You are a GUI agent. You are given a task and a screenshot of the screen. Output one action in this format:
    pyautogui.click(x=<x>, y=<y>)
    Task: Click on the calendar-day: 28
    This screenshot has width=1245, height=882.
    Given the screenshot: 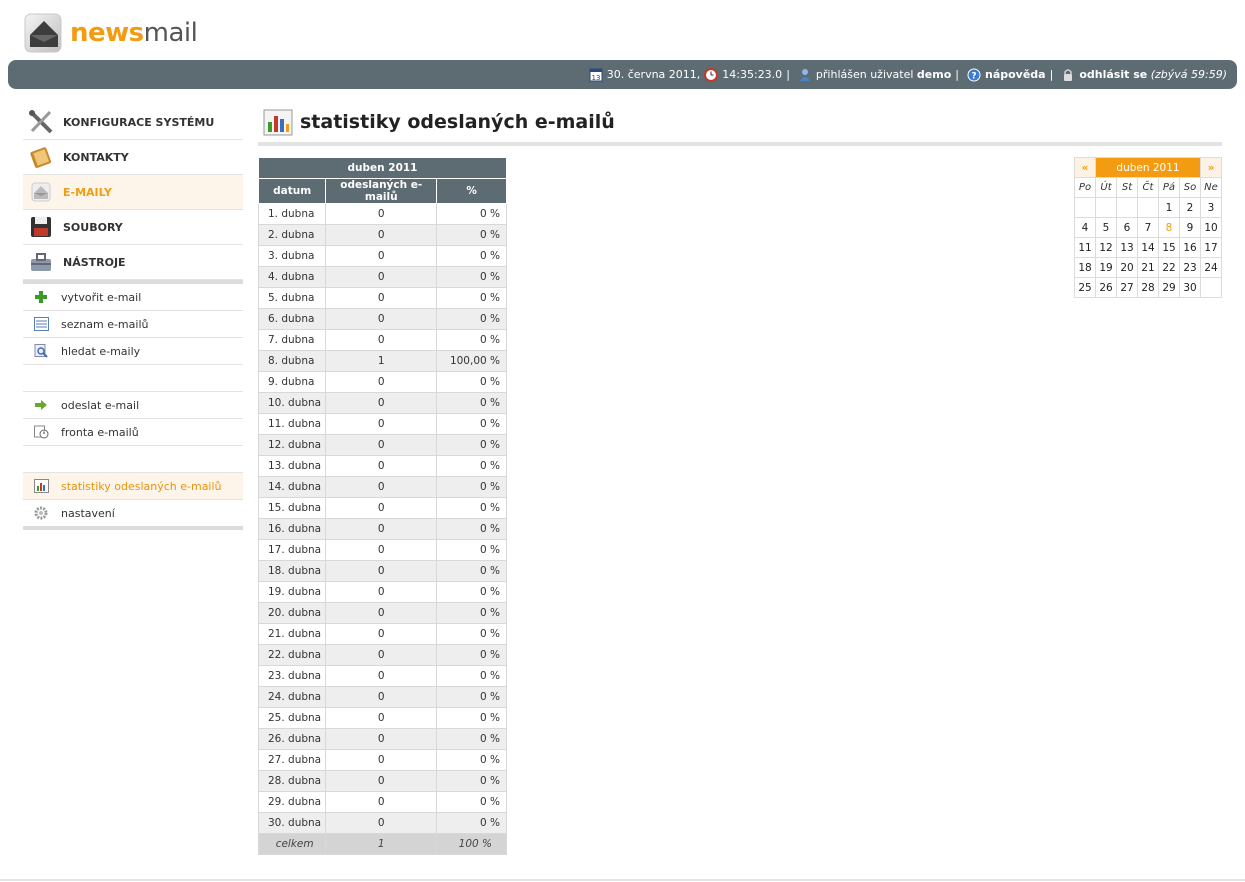 What is the action you would take?
    pyautogui.click(x=1148, y=287)
    